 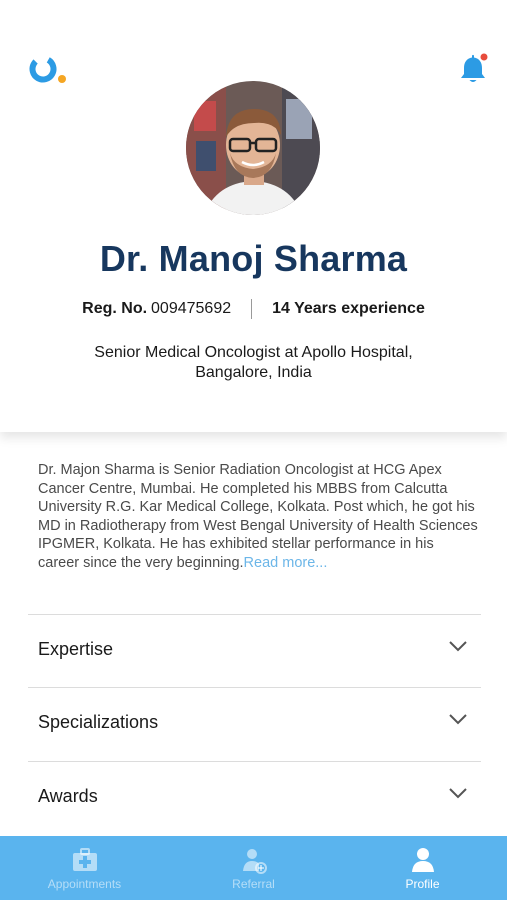 What do you see at coordinates (84, 859) in the screenshot?
I see `medical-kit-icon` at bounding box center [84, 859].